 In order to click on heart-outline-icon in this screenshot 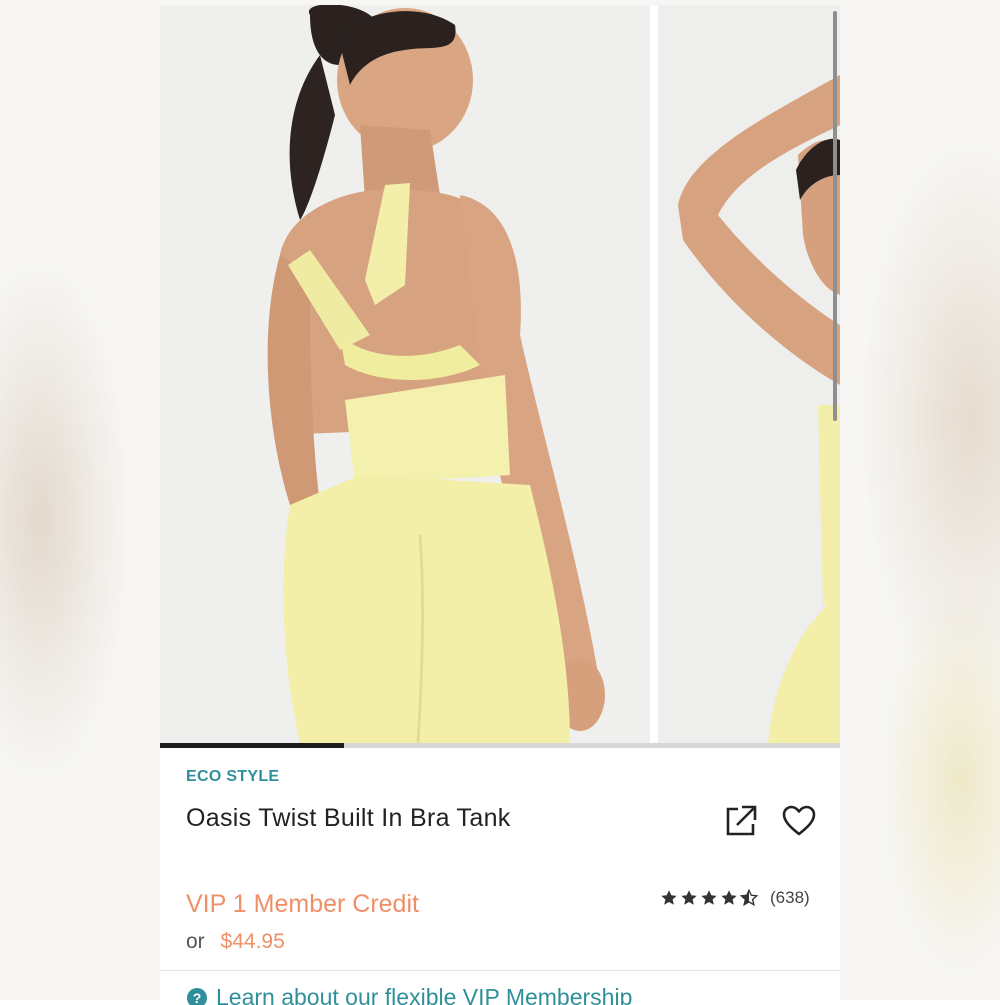, I will do `click(799, 821)`.